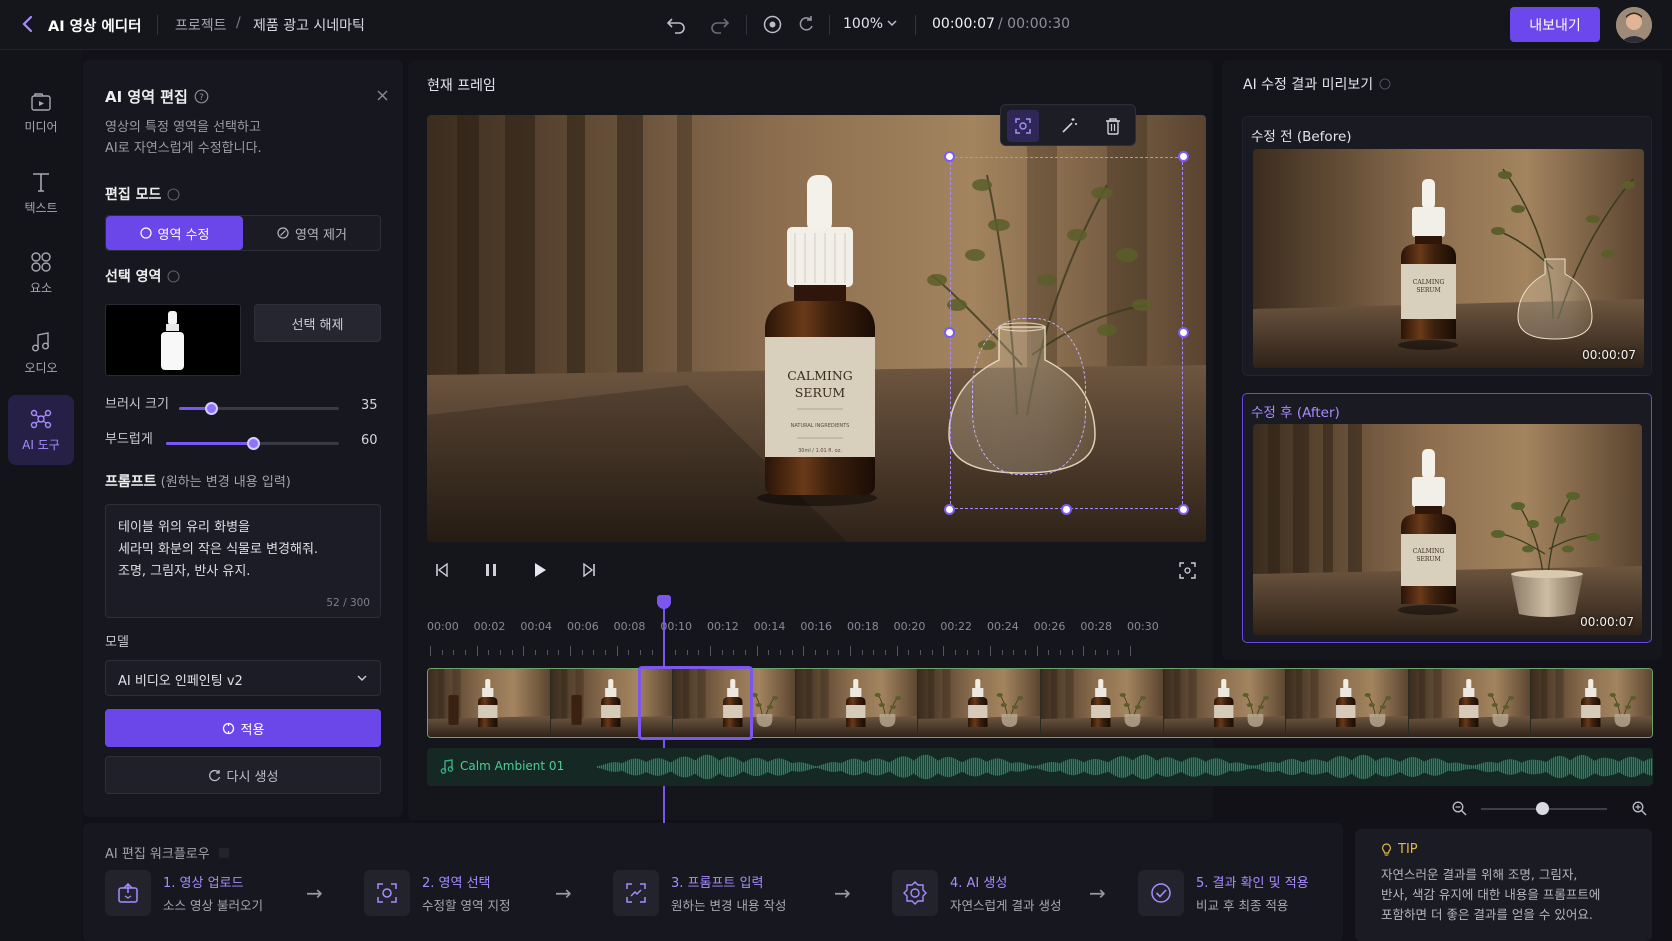  I want to click on mode-edit-button: 영역 수정, so click(174, 233).